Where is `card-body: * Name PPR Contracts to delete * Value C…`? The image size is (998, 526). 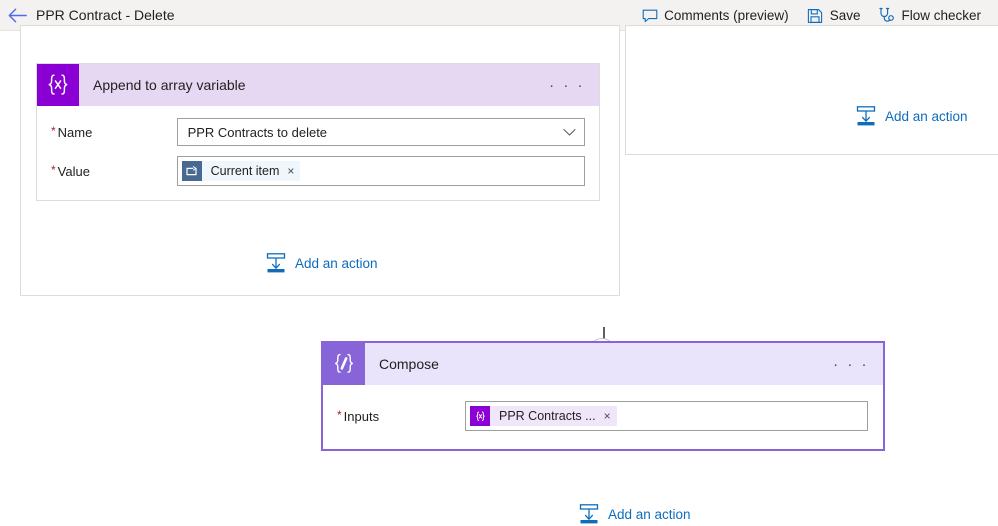
card-body: * Name PPR Contracts to delete * Value C… is located at coordinates (318, 153).